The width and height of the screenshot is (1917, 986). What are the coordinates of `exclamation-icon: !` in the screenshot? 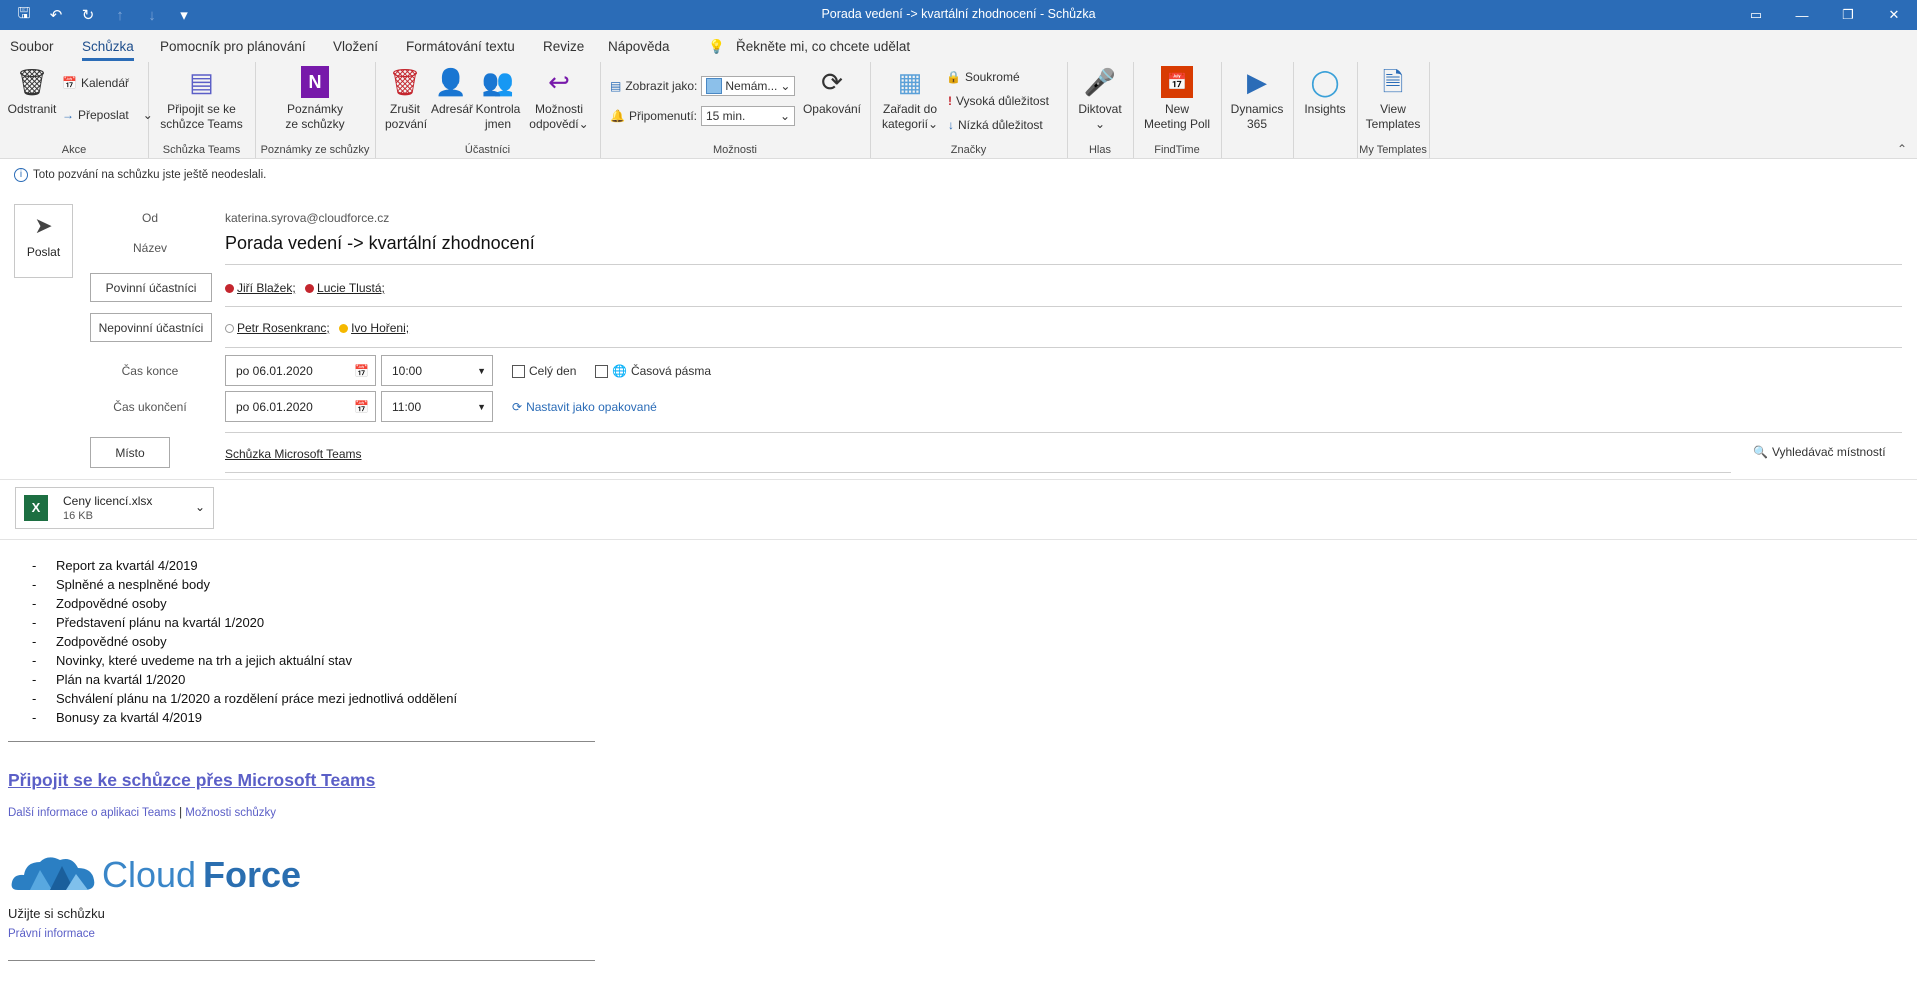 It's located at (950, 101).